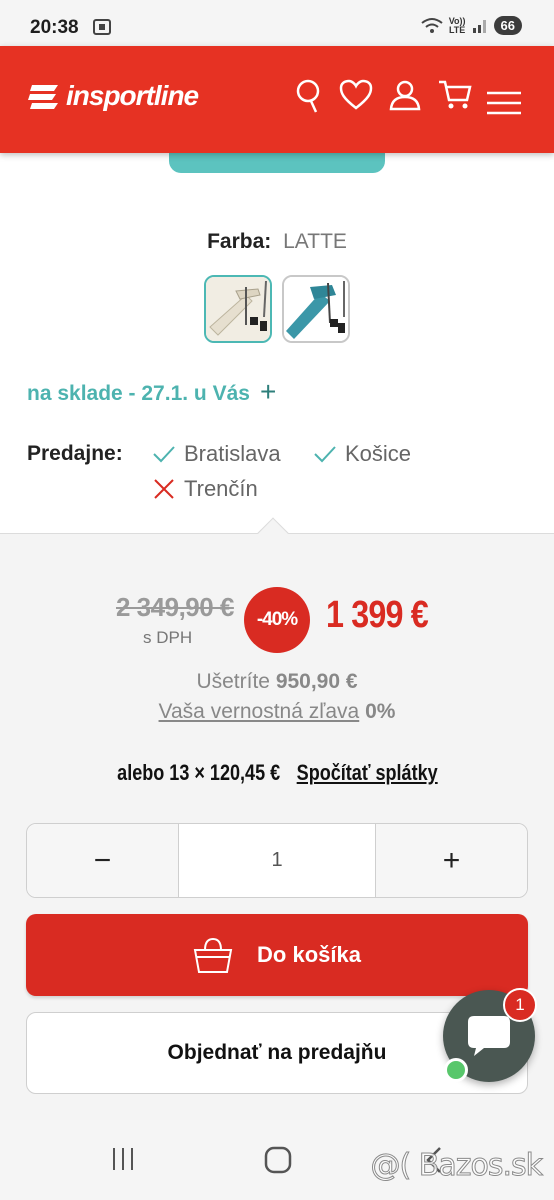 This screenshot has height=1200, width=554. I want to click on heart-icon, so click(356, 95).